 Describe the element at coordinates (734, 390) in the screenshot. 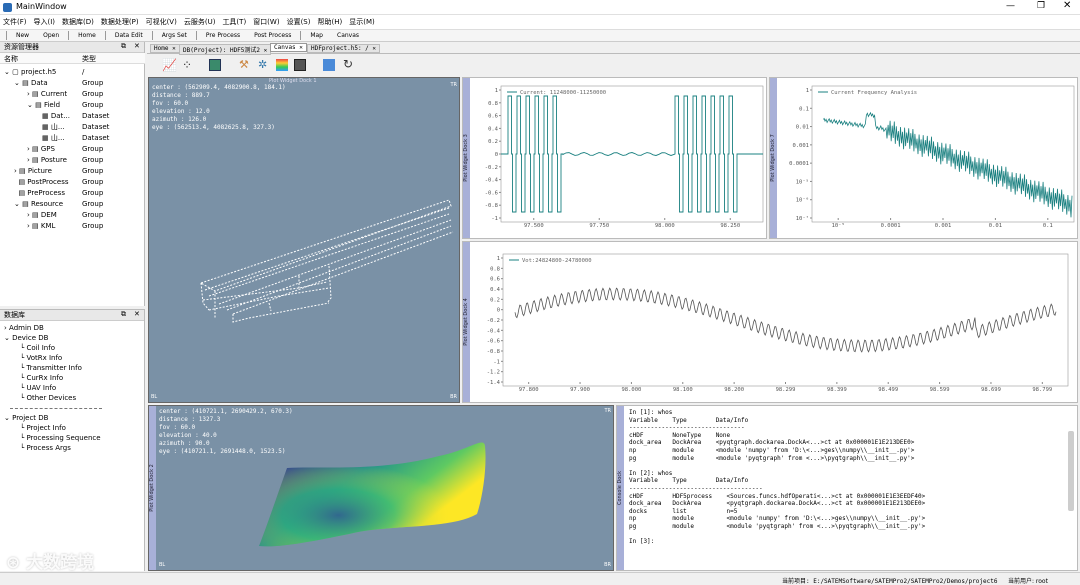

I see `x-tick-label: 98.200` at that location.